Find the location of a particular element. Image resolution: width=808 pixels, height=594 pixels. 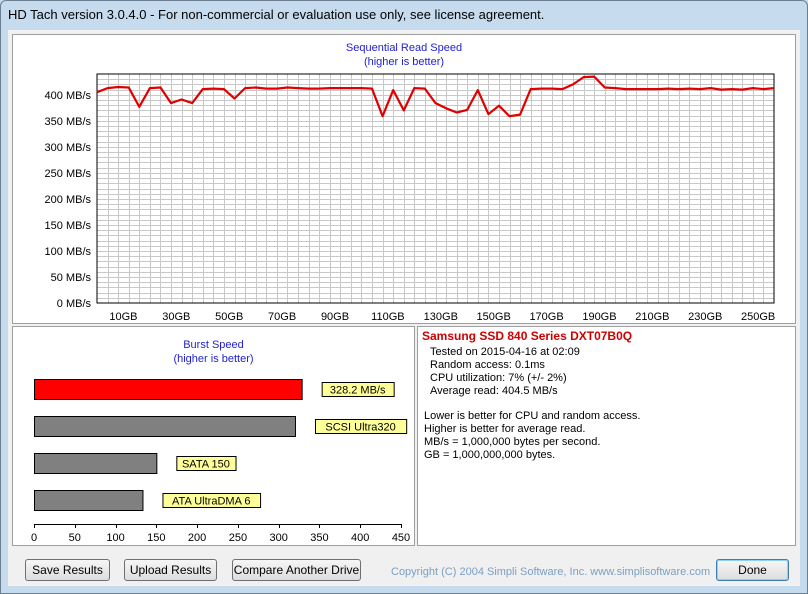

y-tick-label: 300 MB/s is located at coordinates (68, 148).